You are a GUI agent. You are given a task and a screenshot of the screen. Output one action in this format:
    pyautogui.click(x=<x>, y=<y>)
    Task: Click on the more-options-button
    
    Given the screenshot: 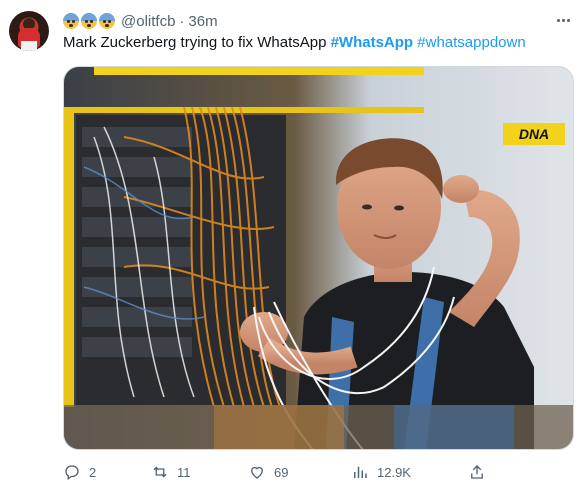 What is the action you would take?
    pyautogui.click(x=563, y=20)
    